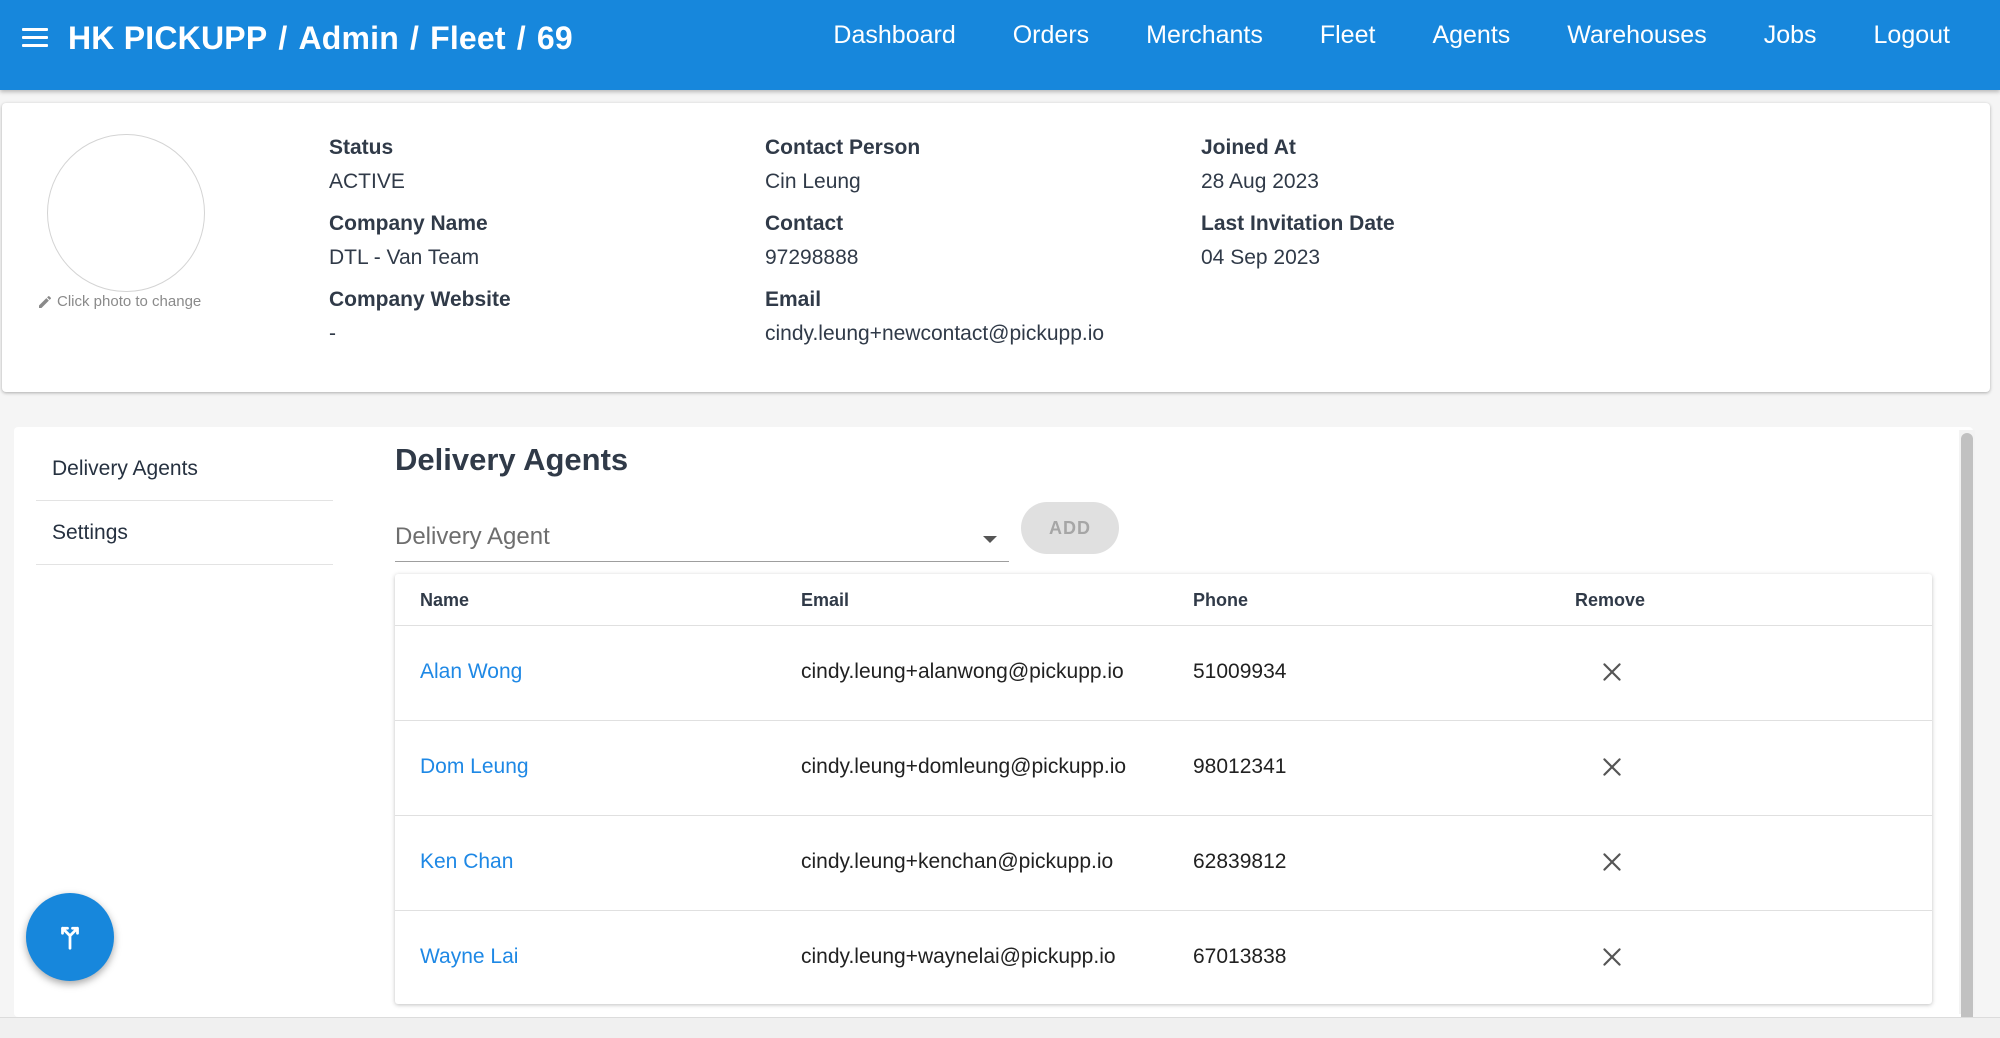 The image size is (2000, 1038). Describe the element at coordinates (1636, 35) in the screenshot. I see `nav-warehouses: Warehouses` at that location.